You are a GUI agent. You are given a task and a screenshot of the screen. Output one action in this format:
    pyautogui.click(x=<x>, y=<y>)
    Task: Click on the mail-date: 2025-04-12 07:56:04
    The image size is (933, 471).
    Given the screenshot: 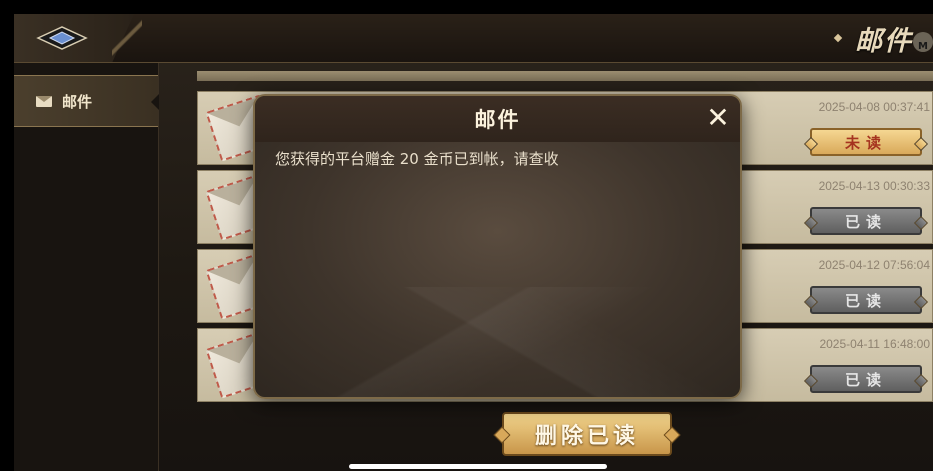 What is the action you would take?
    pyautogui.click(x=874, y=265)
    